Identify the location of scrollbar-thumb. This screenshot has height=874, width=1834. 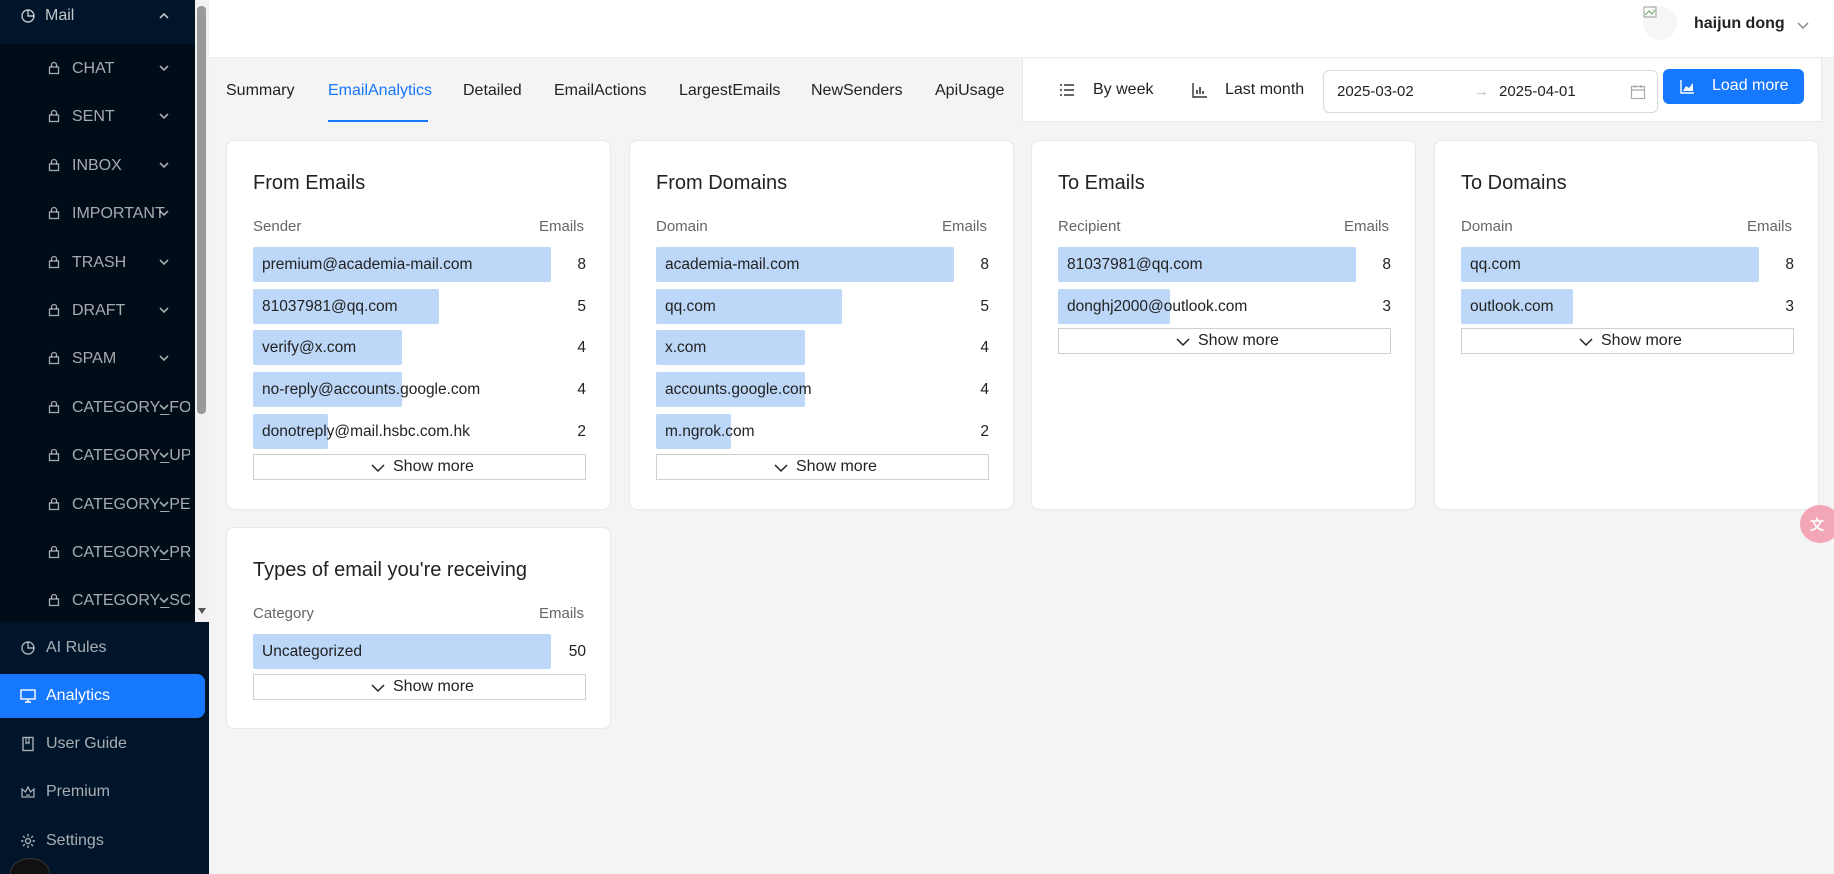
(201, 210).